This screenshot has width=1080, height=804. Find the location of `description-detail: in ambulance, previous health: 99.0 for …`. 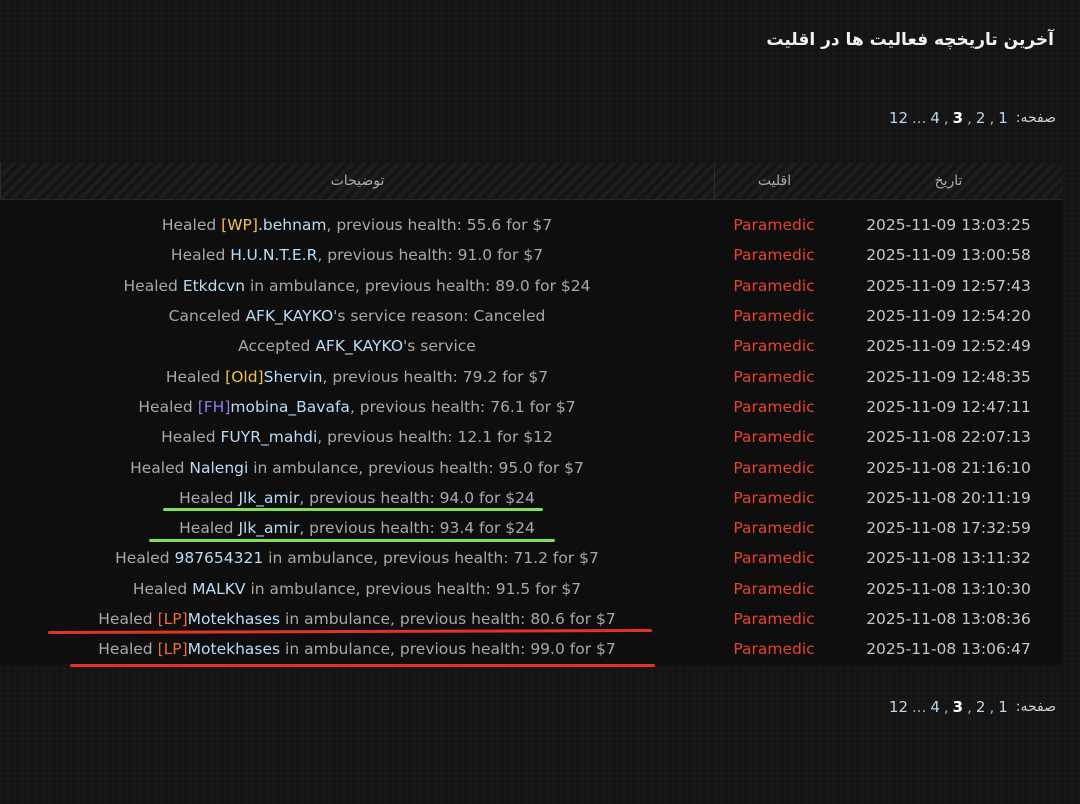

description-detail: in ambulance, previous health: 99.0 for … is located at coordinates (448, 649).